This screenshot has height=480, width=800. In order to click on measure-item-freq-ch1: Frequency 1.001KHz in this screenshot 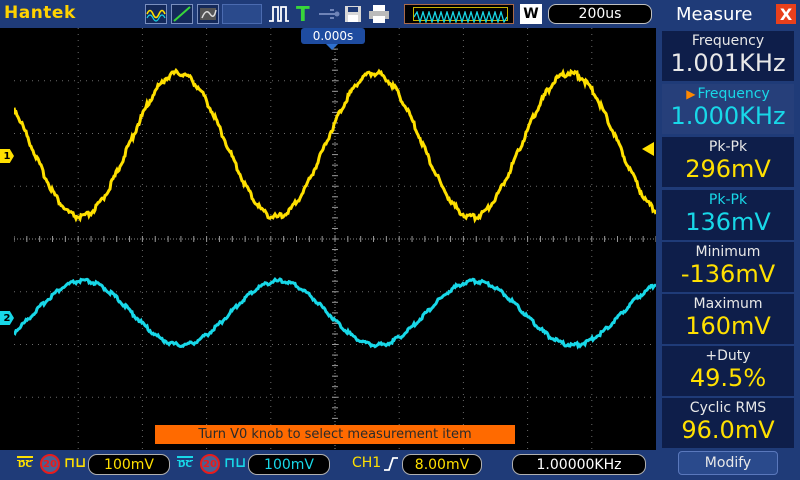, I will do `click(728, 56)`.